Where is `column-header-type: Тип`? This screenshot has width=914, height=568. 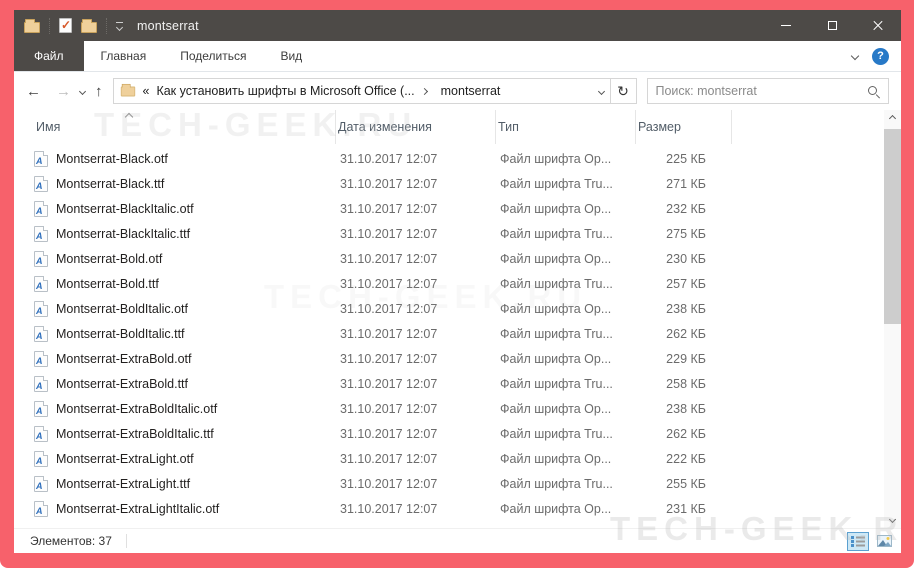
column-header-type: Тип is located at coordinates (566, 127).